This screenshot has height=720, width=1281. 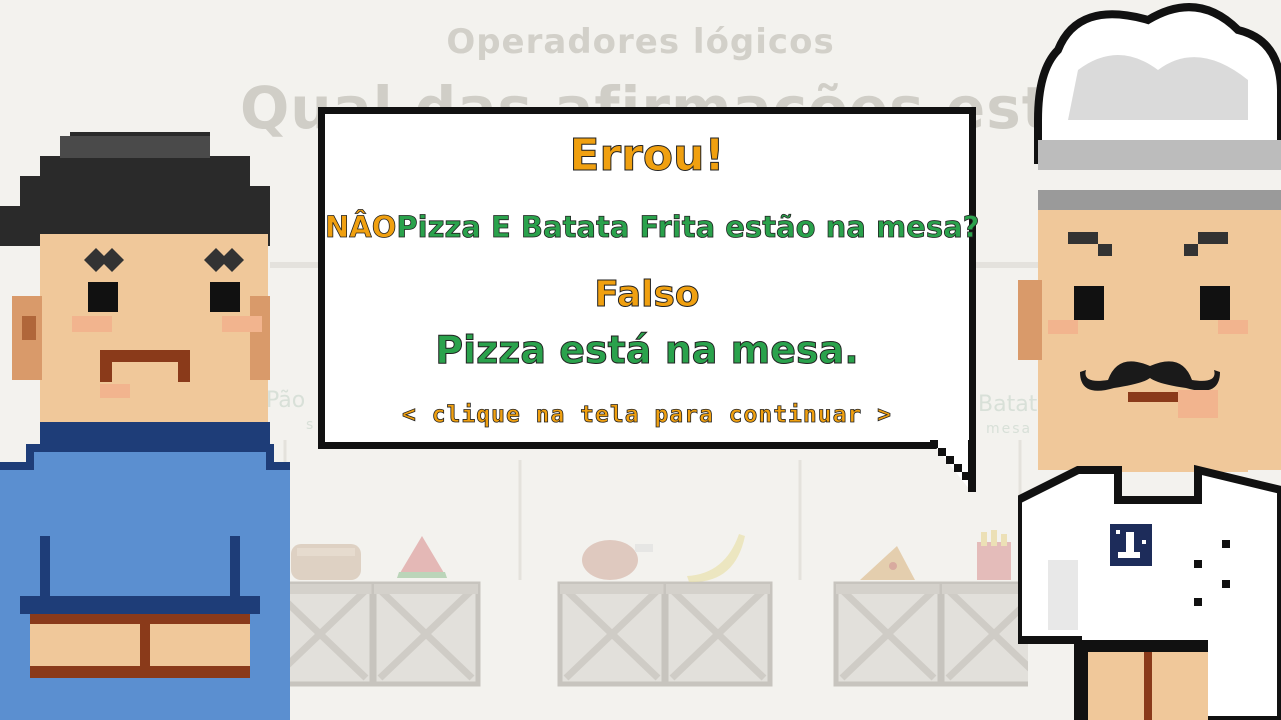 What do you see at coordinates (647, 156) in the screenshot?
I see `feedback-headline: Errou!` at bounding box center [647, 156].